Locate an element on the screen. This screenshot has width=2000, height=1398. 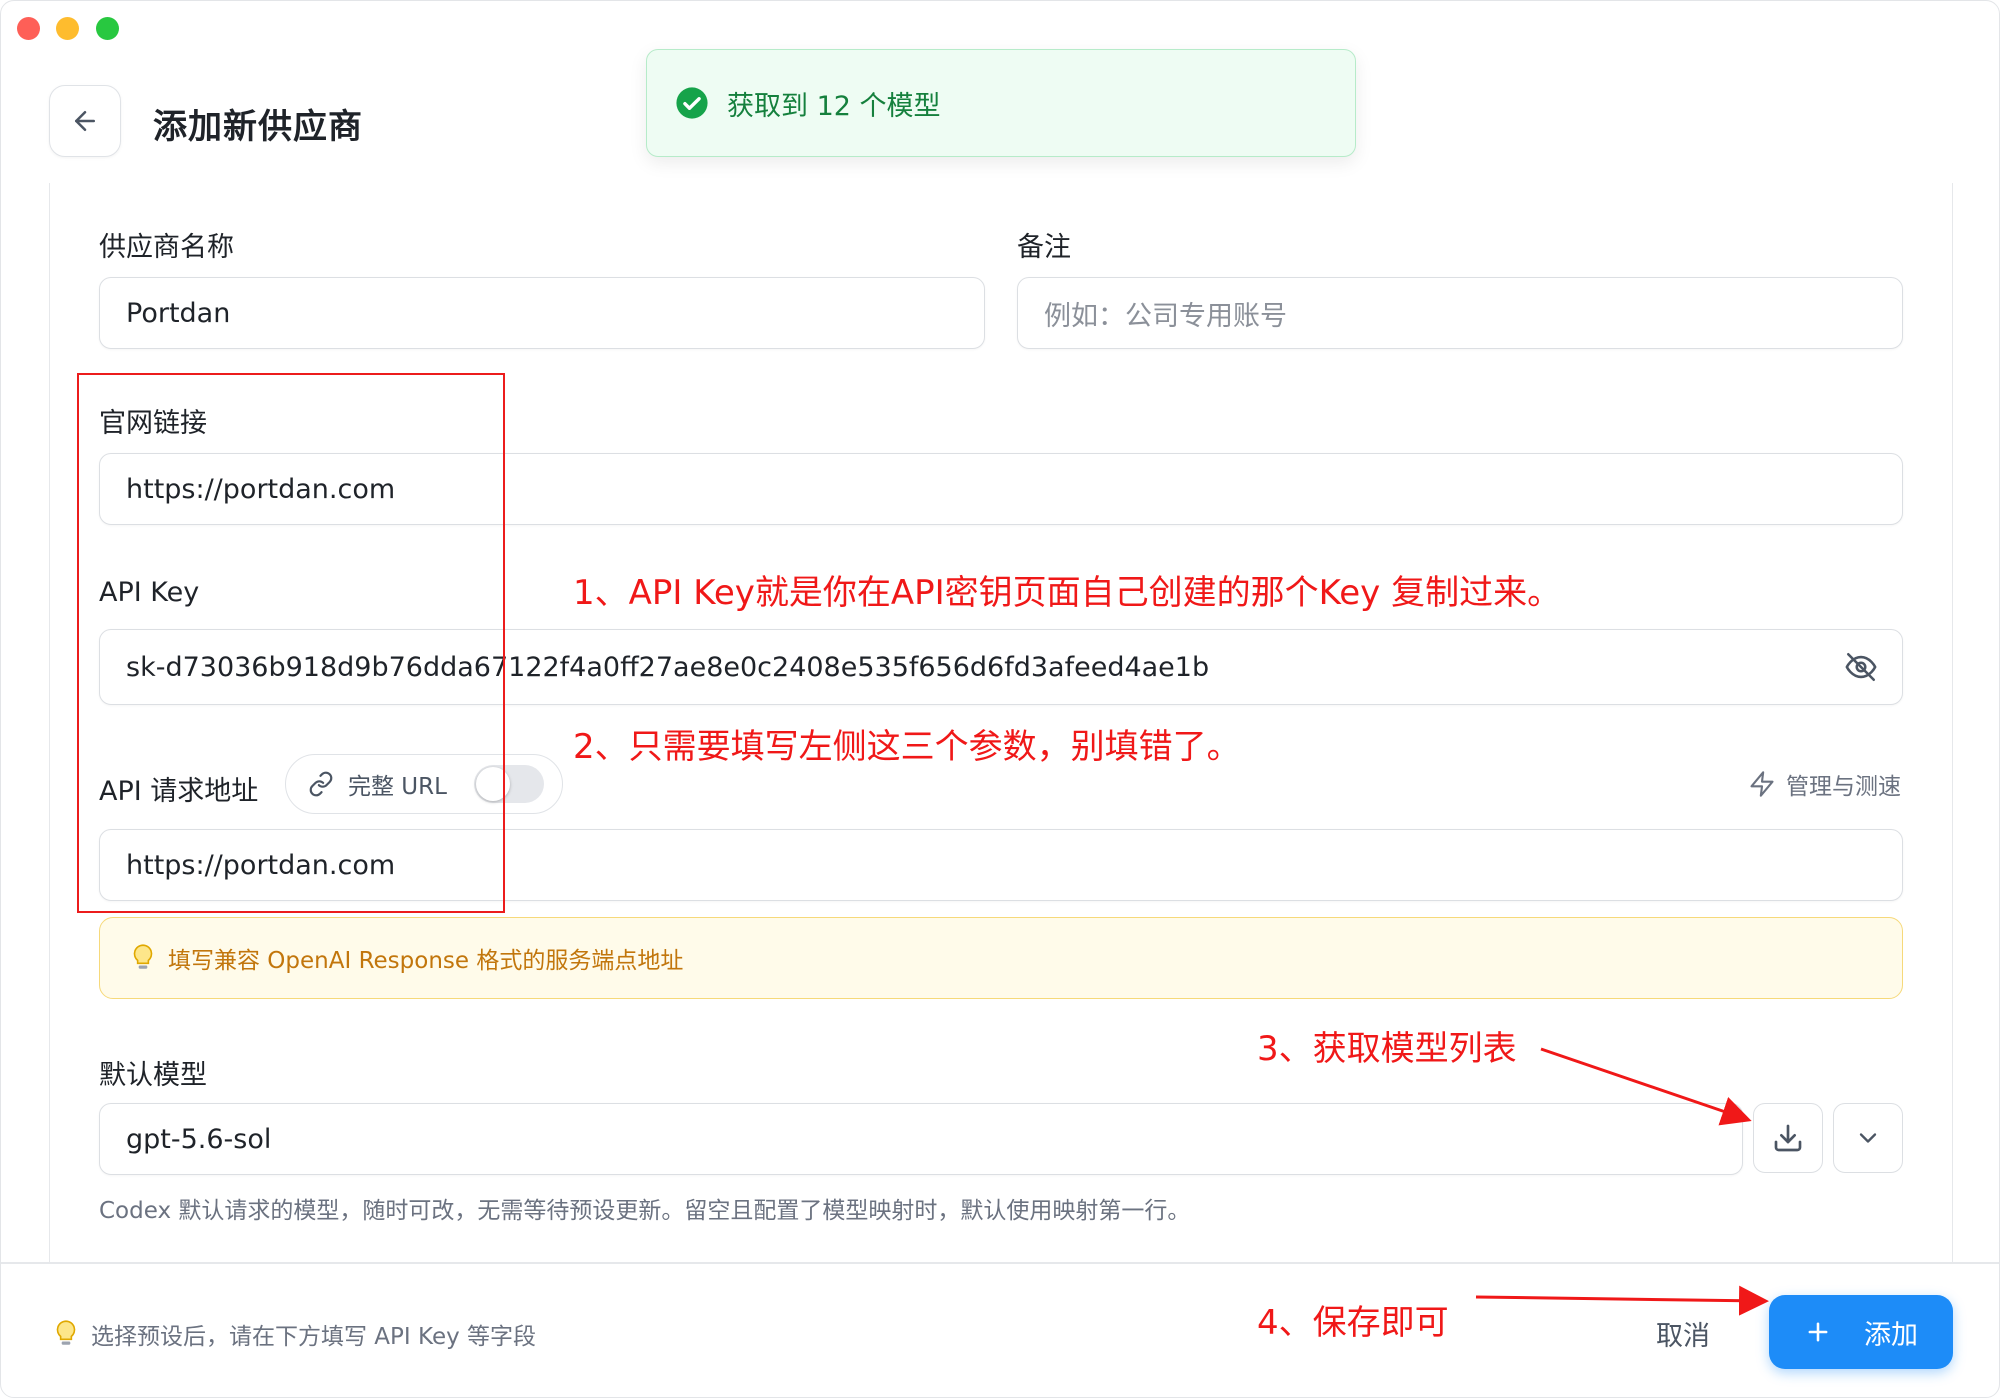
annotation-arrows is located at coordinates (1622, 1181).